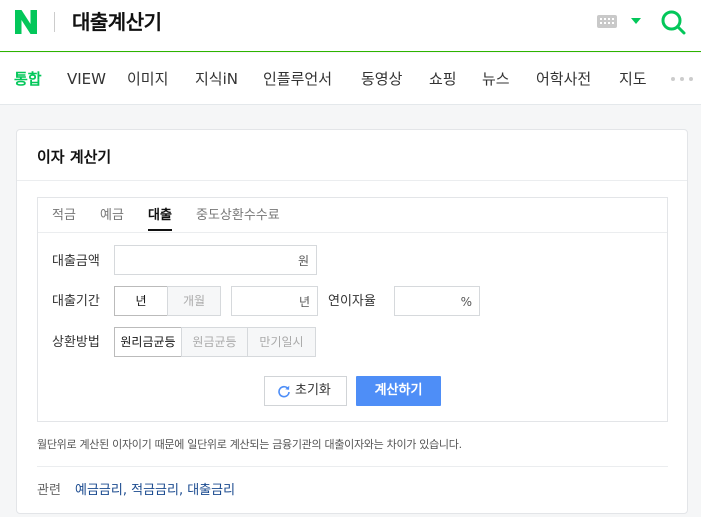 The image size is (701, 517). I want to click on reset-icon, so click(284, 391).